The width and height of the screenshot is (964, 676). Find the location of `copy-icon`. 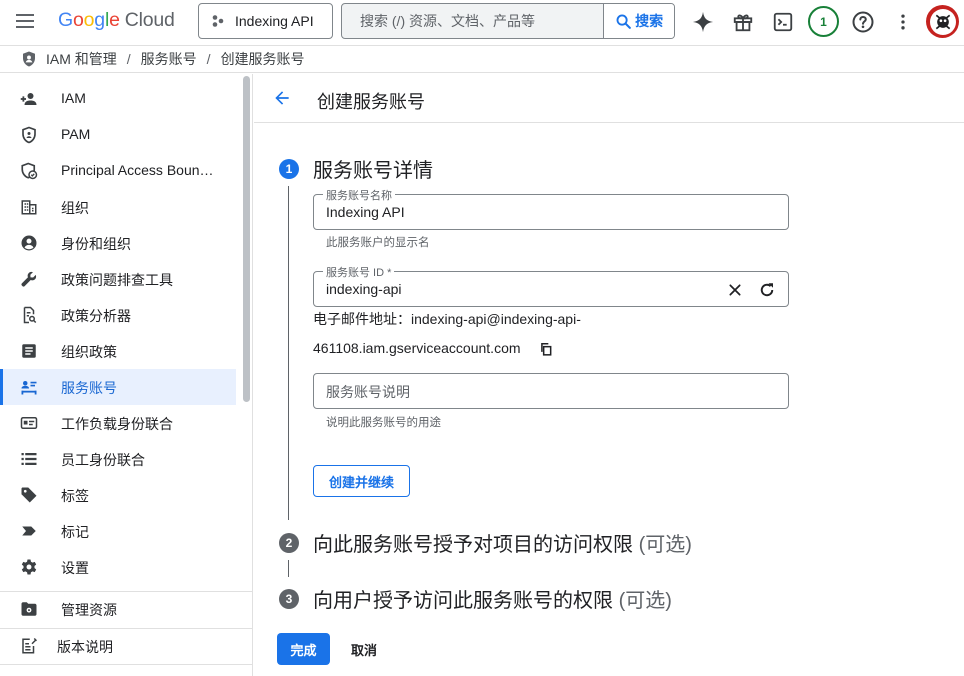

copy-icon is located at coordinates (546, 349).